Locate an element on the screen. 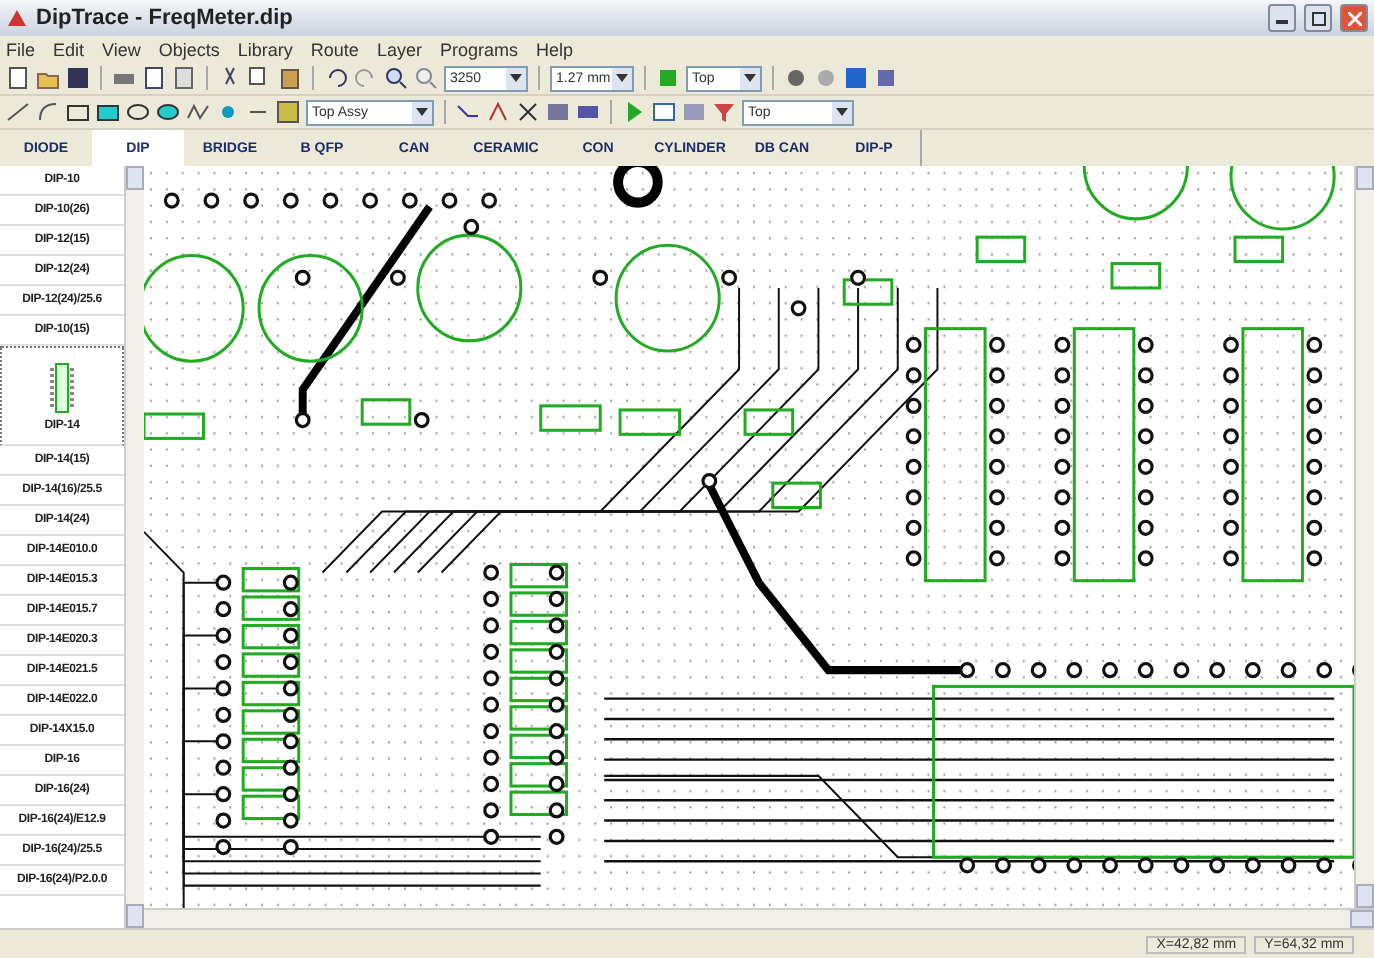 The height and width of the screenshot is (958, 1374). menu-item: Objects is located at coordinates (189, 49).